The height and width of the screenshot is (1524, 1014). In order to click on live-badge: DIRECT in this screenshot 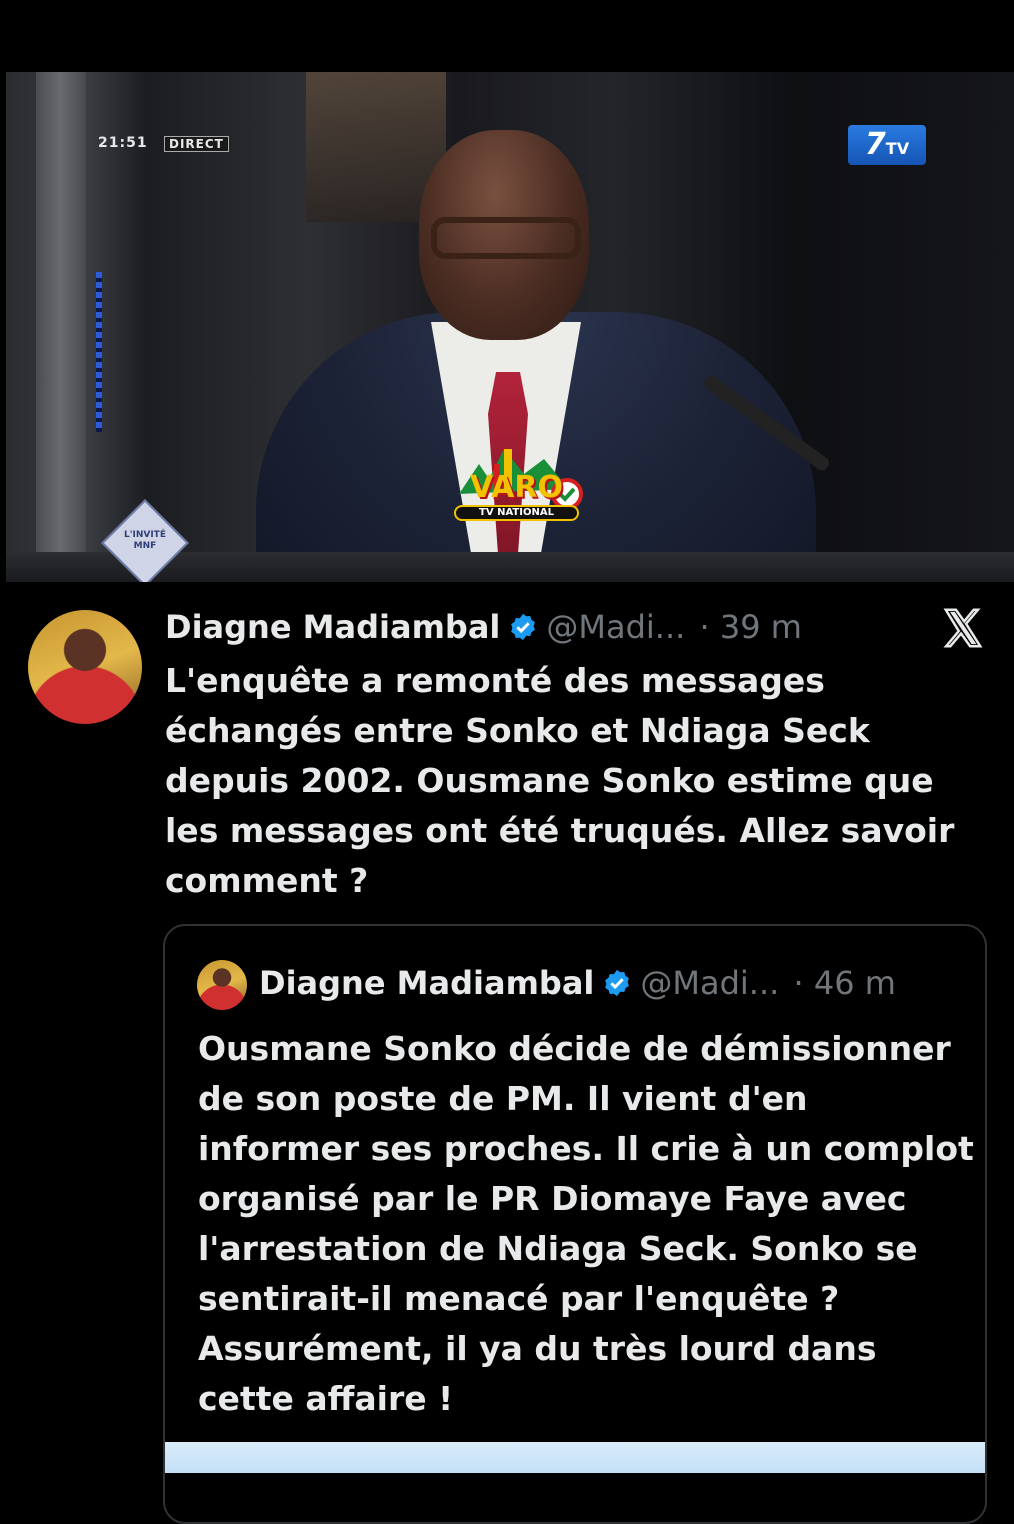, I will do `click(196, 144)`.